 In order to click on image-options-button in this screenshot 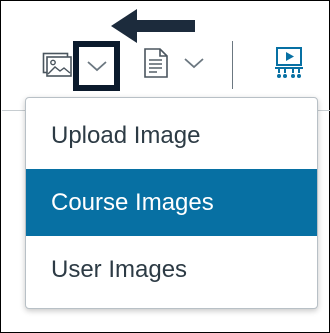, I will do `click(96, 66)`.